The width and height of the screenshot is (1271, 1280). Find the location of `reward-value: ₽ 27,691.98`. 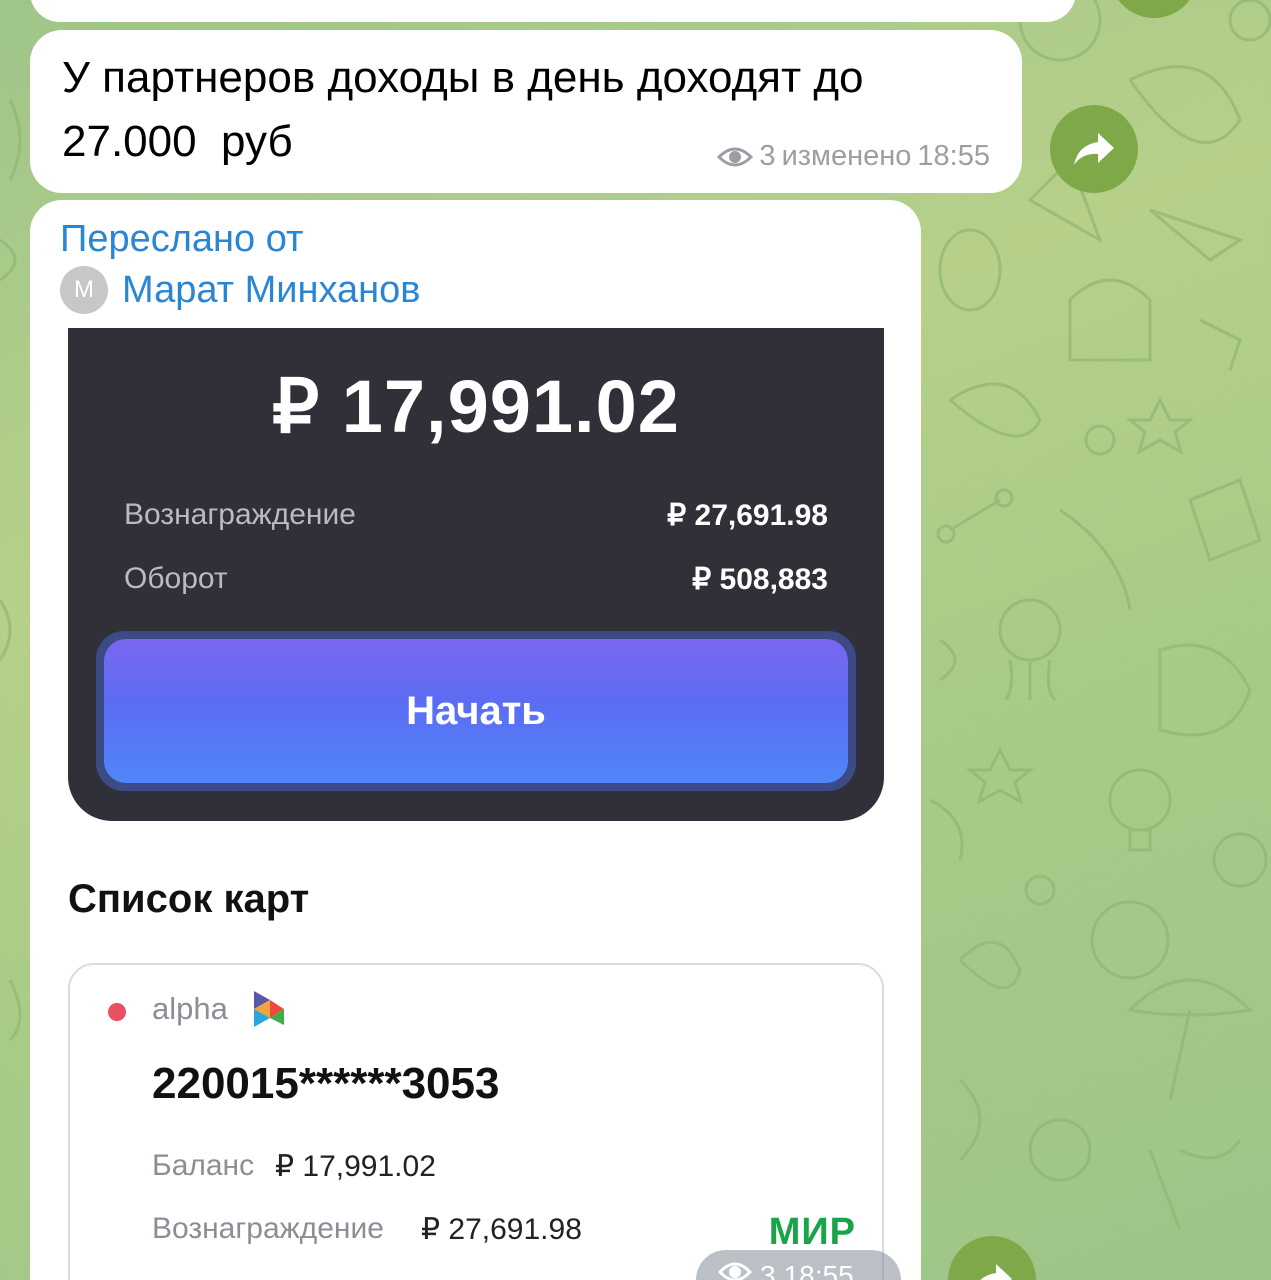

reward-value: ₽ 27,691.98 is located at coordinates (747, 515).